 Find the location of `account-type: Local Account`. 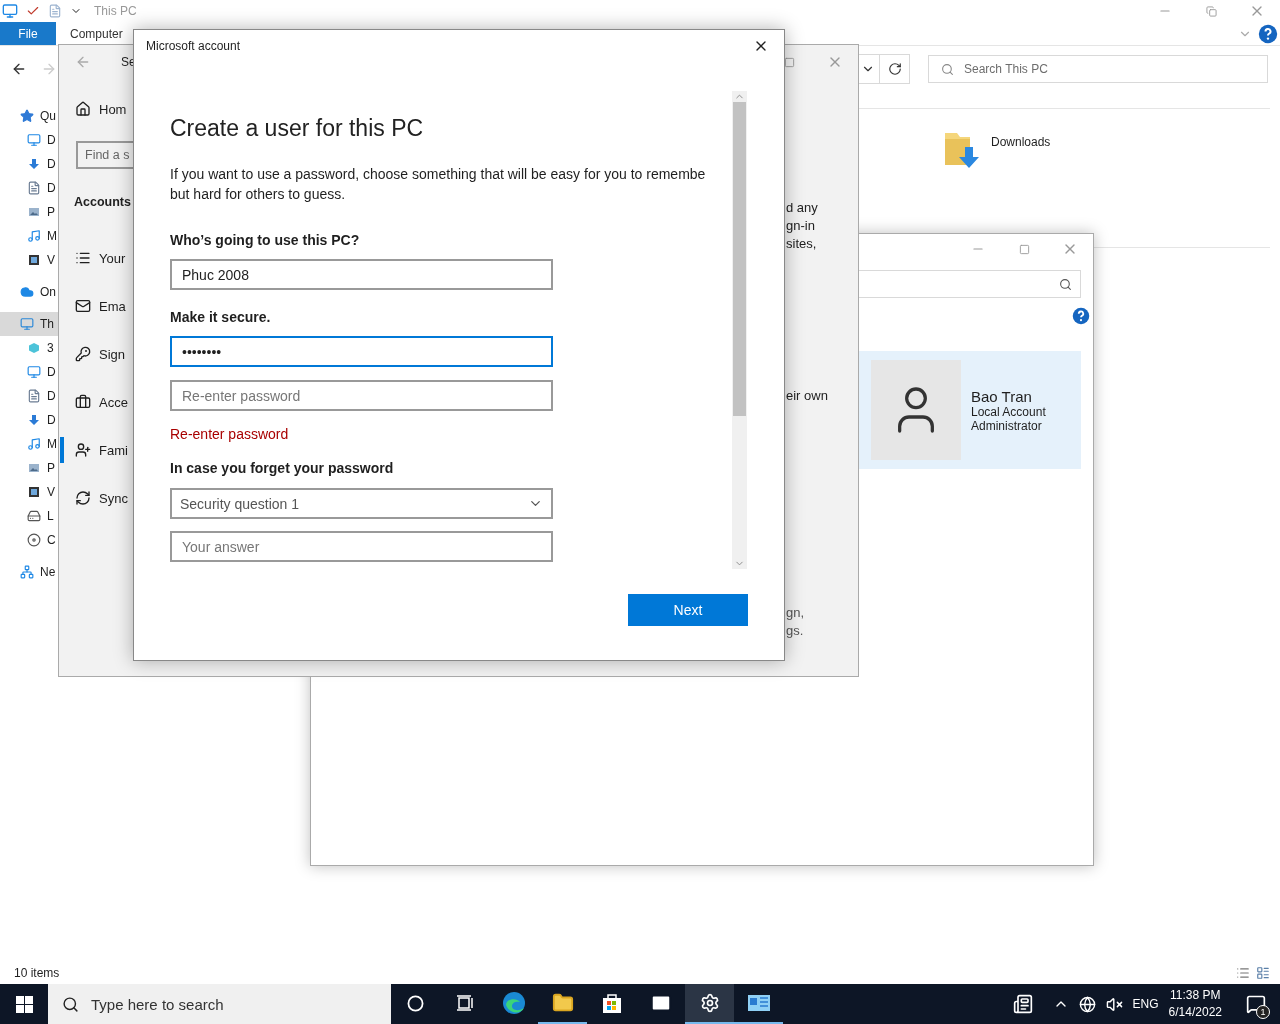

account-type: Local Account is located at coordinates (1009, 411).